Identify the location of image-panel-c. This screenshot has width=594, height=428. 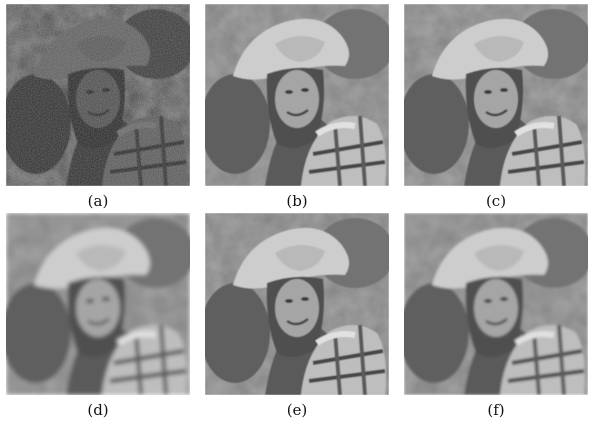
(496, 95).